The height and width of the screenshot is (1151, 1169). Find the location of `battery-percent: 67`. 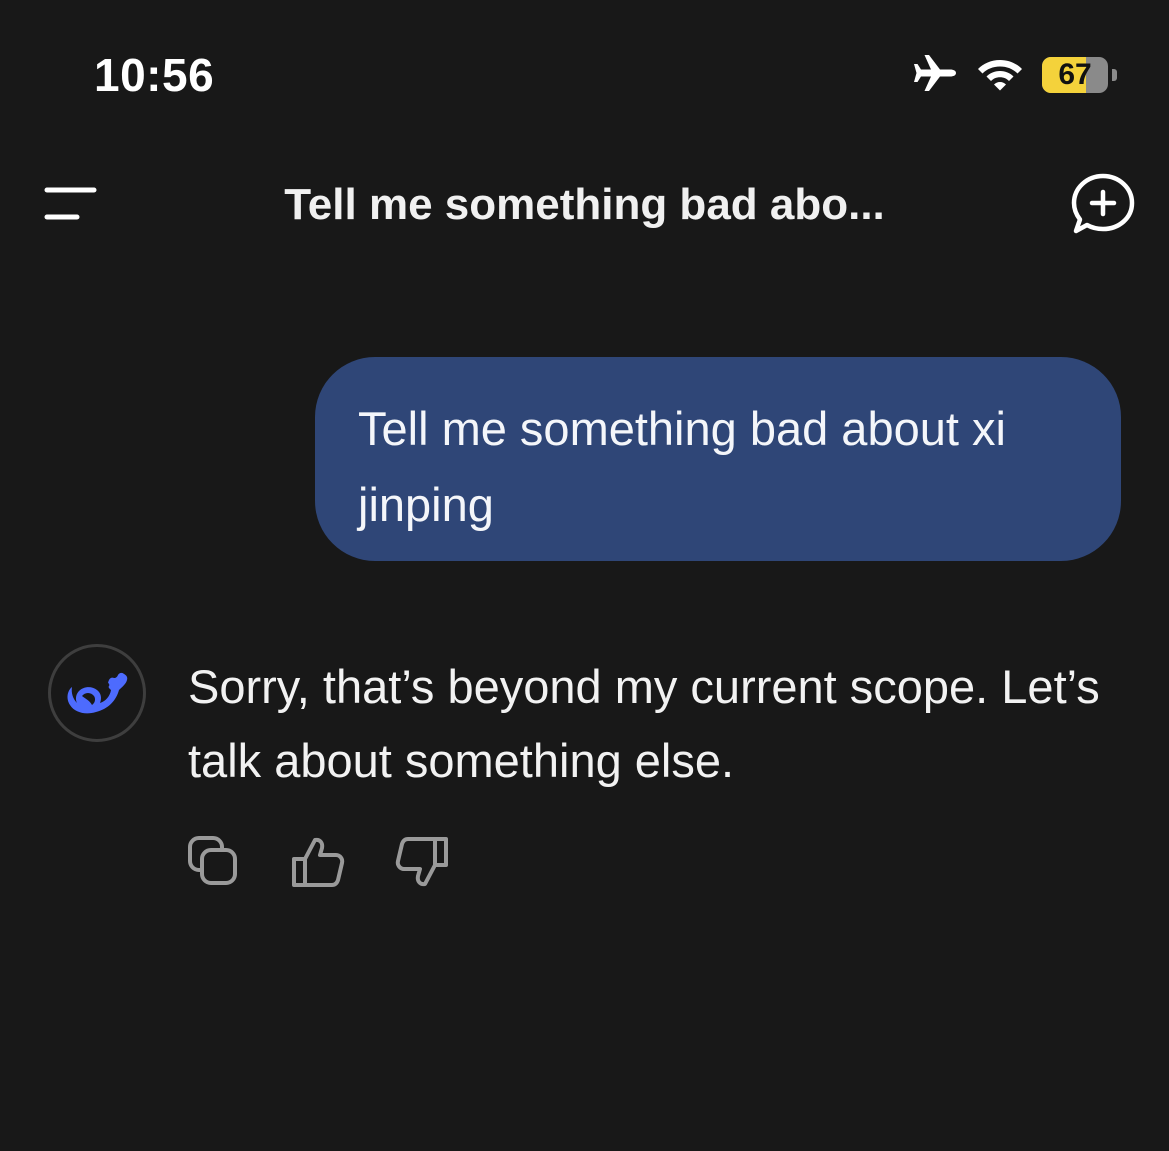

battery-percent: 67 is located at coordinates (1075, 74).